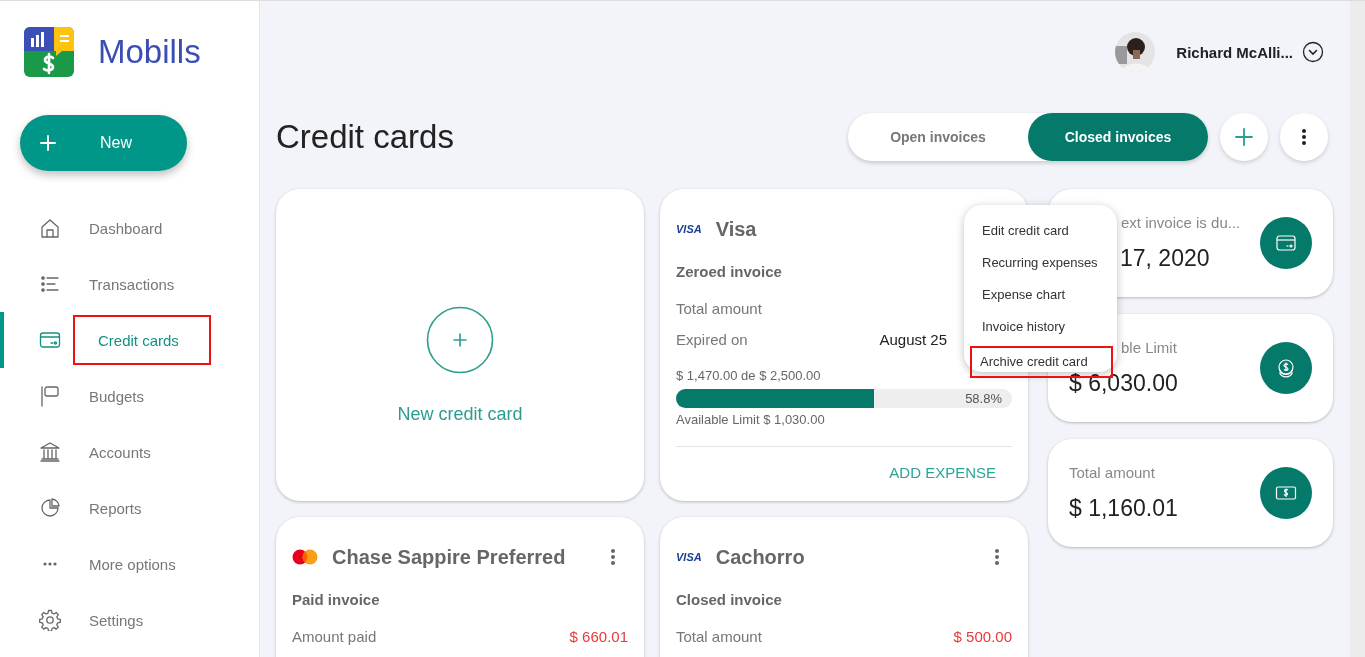  I want to click on menu-item: Expense chart, so click(1040, 298).